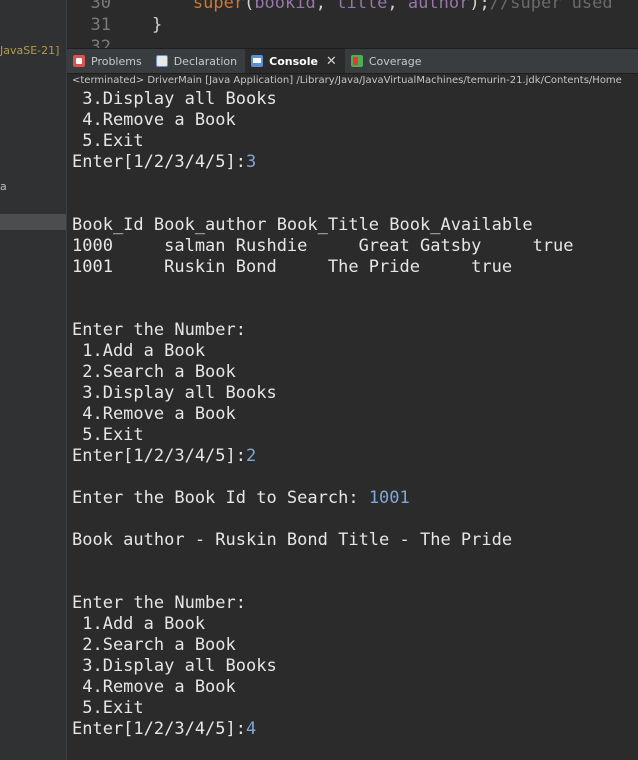 This screenshot has width=638, height=760. What do you see at coordinates (178, 6) in the screenshot?
I see `code-token: super` at bounding box center [178, 6].